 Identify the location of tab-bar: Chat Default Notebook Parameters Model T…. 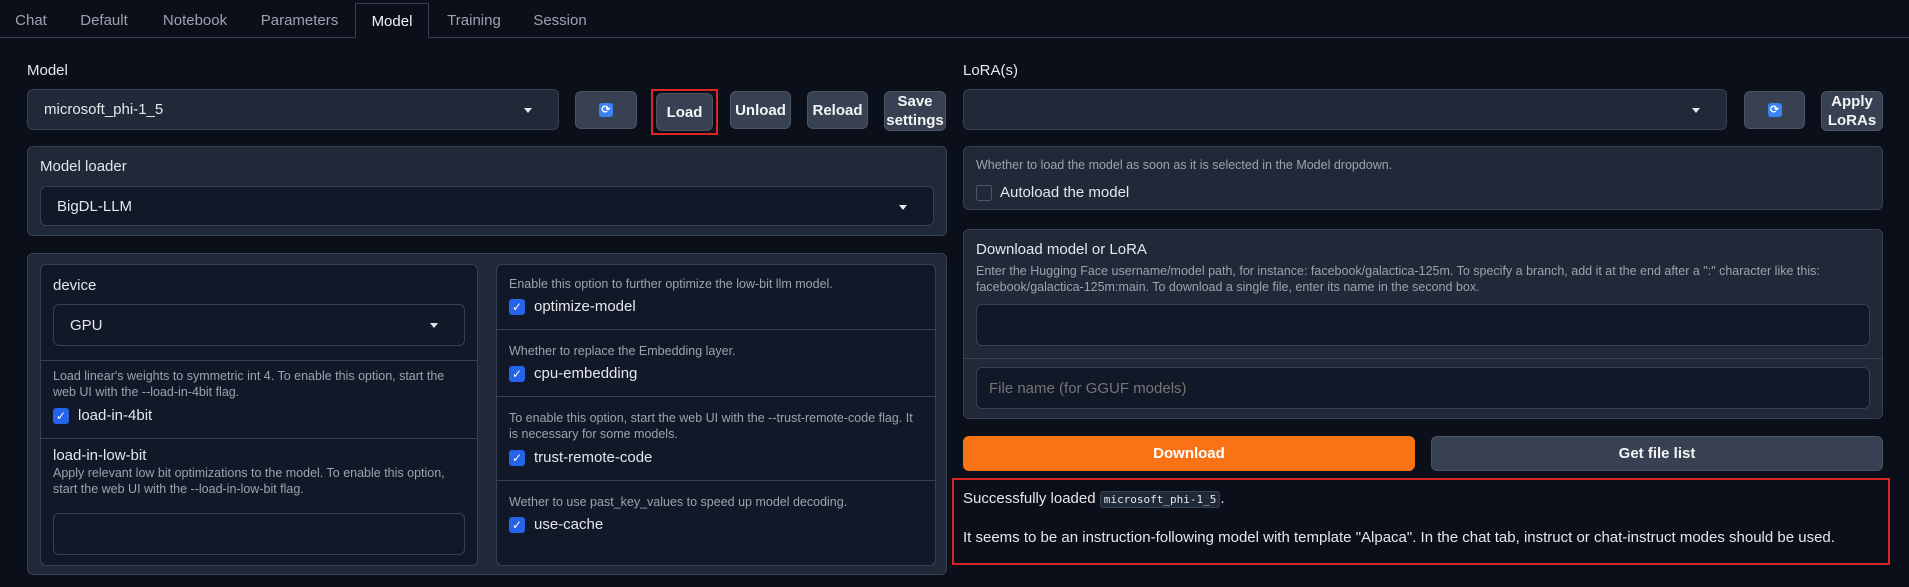
(954, 20).